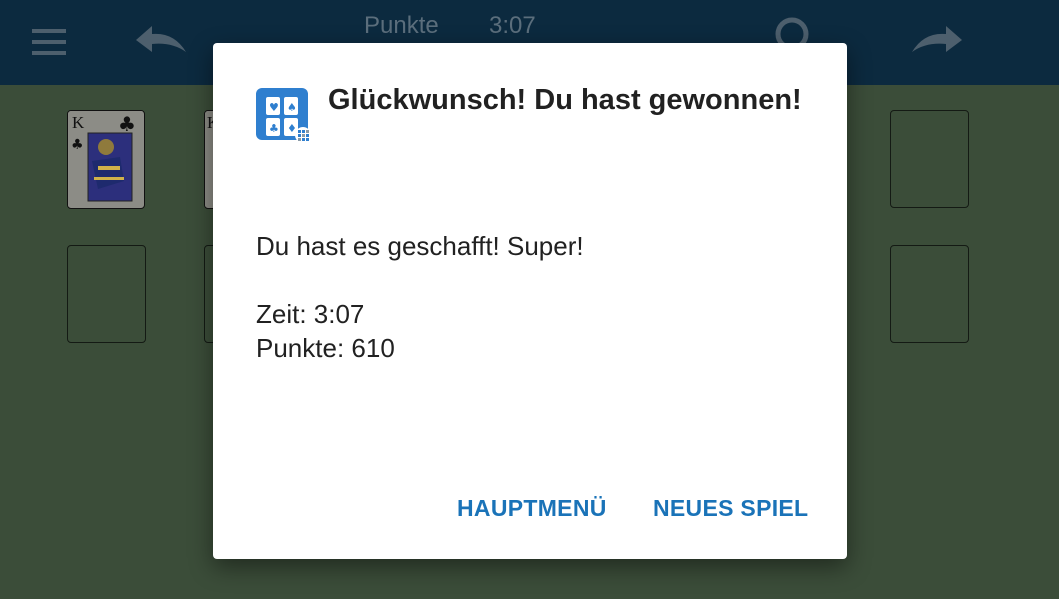 Image resolution: width=1059 pixels, height=599 pixels. I want to click on dialog-score-line: Punkte: 610, so click(325, 348).